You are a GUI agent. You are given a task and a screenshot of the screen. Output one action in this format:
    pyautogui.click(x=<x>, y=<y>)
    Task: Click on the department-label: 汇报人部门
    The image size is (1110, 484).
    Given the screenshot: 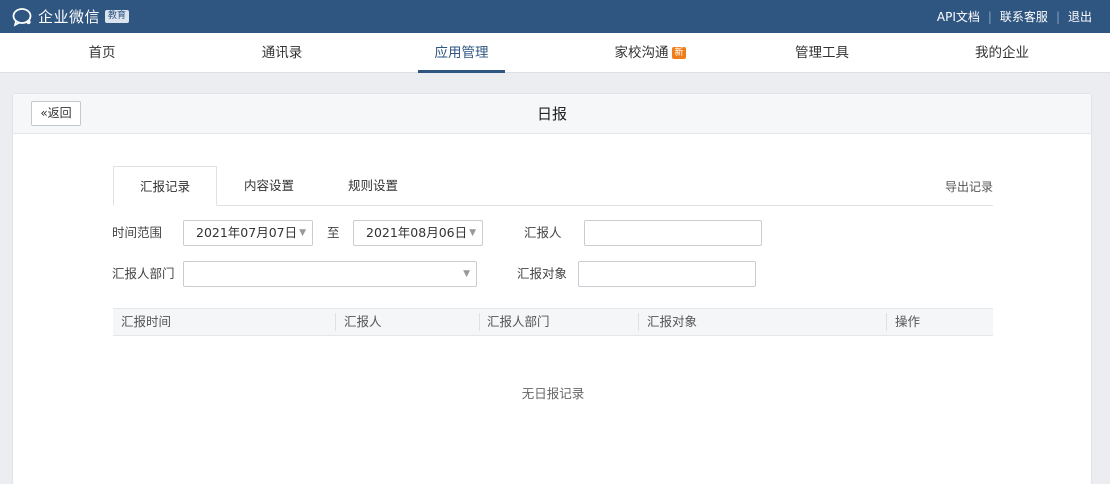 What is the action you would take?
    pyautogui.click(x=143, y=273)
    